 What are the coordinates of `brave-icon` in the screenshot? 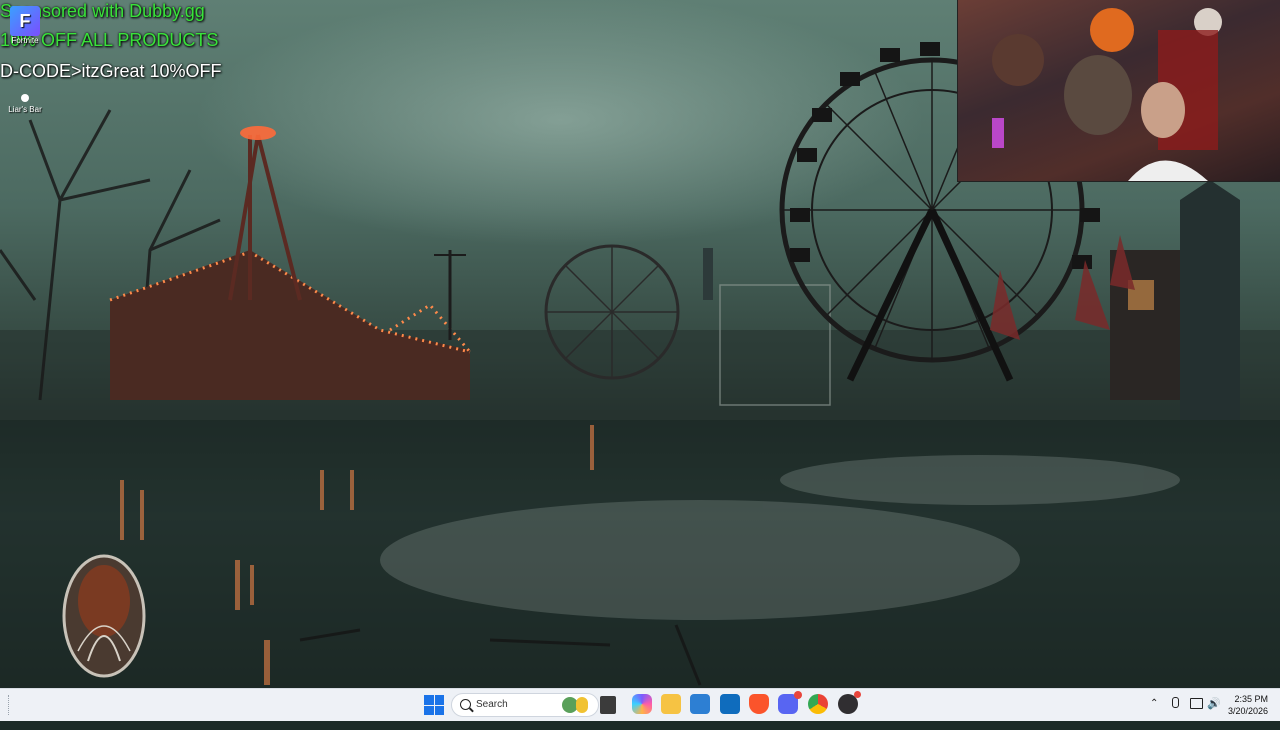 It's located at (759, 704).